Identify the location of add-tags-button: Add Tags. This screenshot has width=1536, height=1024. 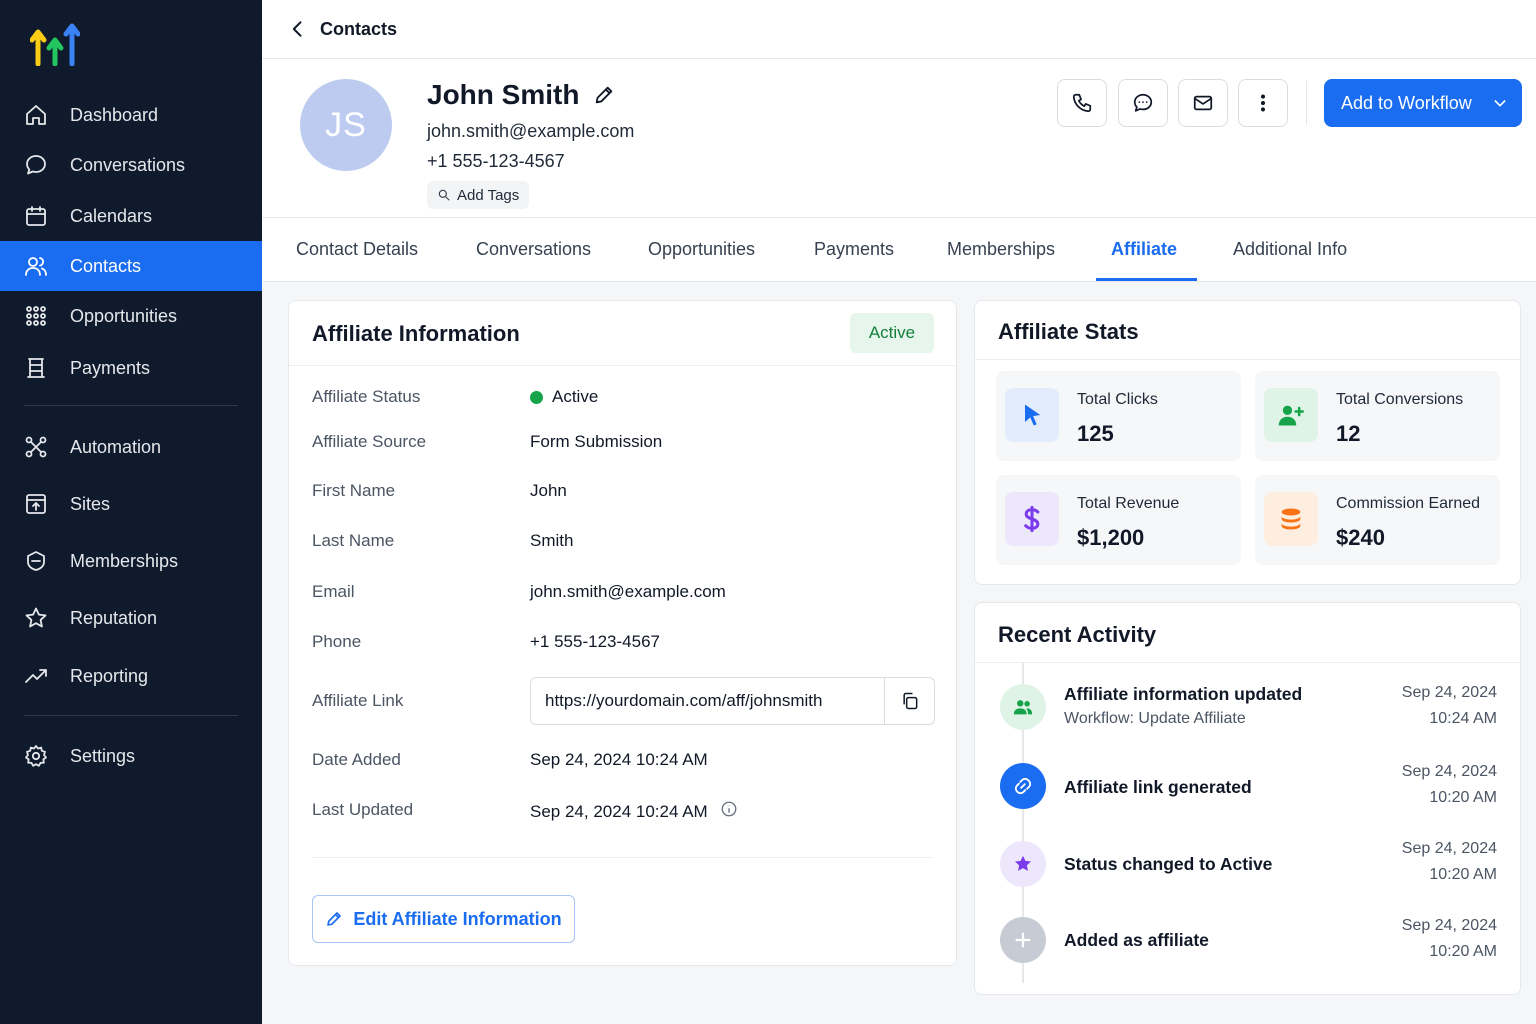
(478, 195).